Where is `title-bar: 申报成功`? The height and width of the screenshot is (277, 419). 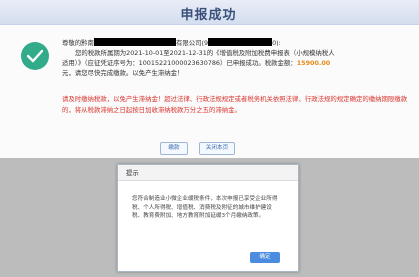
title-bar: 申报成功 is located at coordinates (209, 12).